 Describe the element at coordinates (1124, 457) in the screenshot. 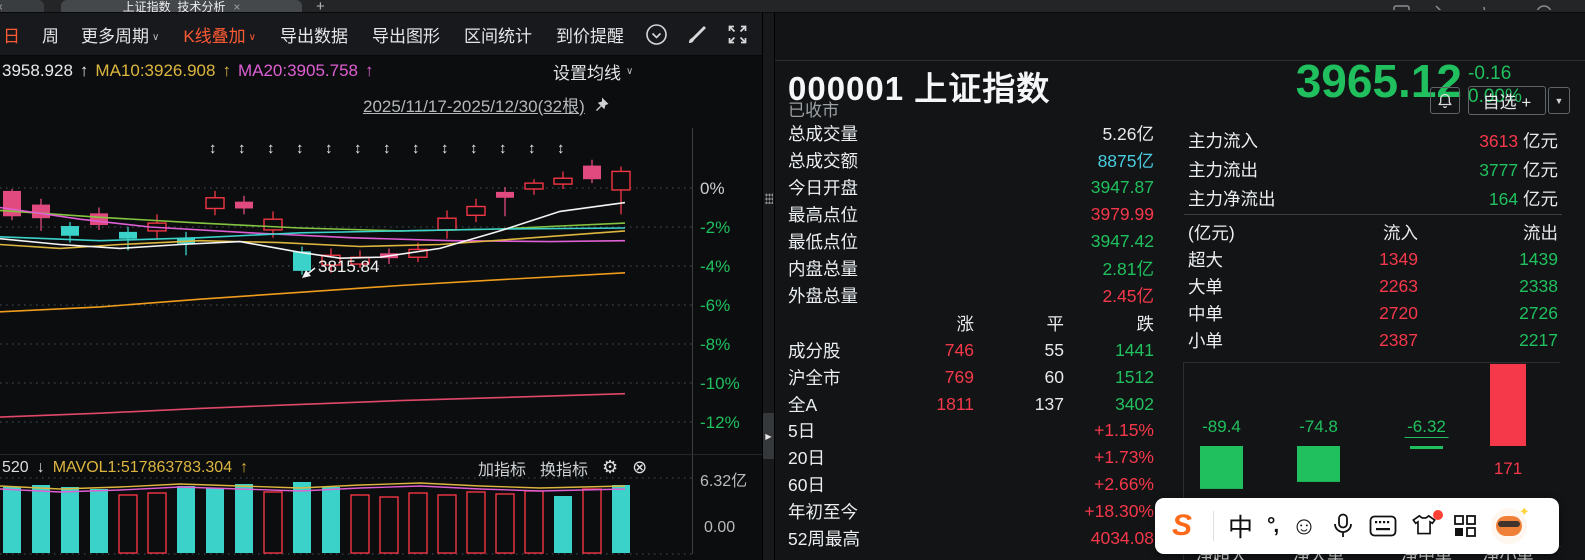

I see `perf-value: +1.73%` at that location.